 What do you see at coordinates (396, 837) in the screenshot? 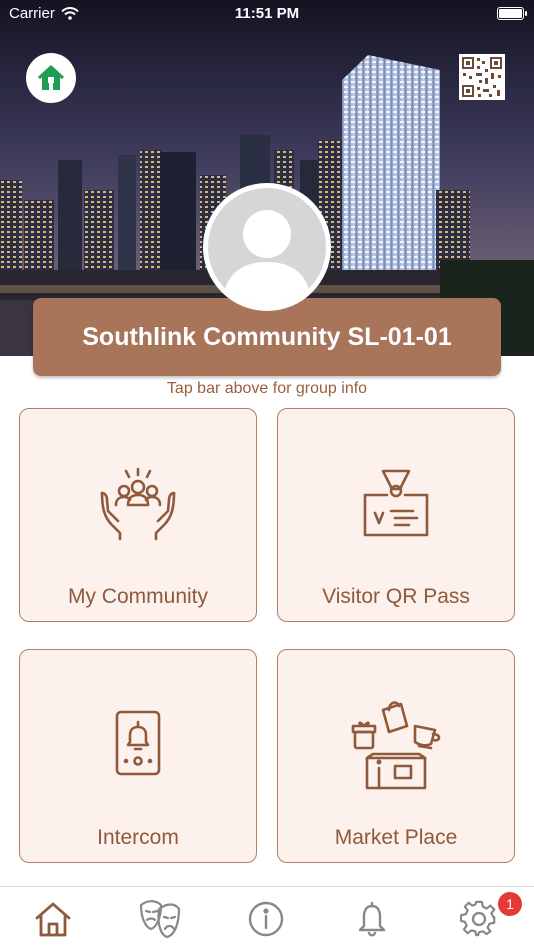
I see `market-place-label: Market Place` at bounding box center [396, 837].